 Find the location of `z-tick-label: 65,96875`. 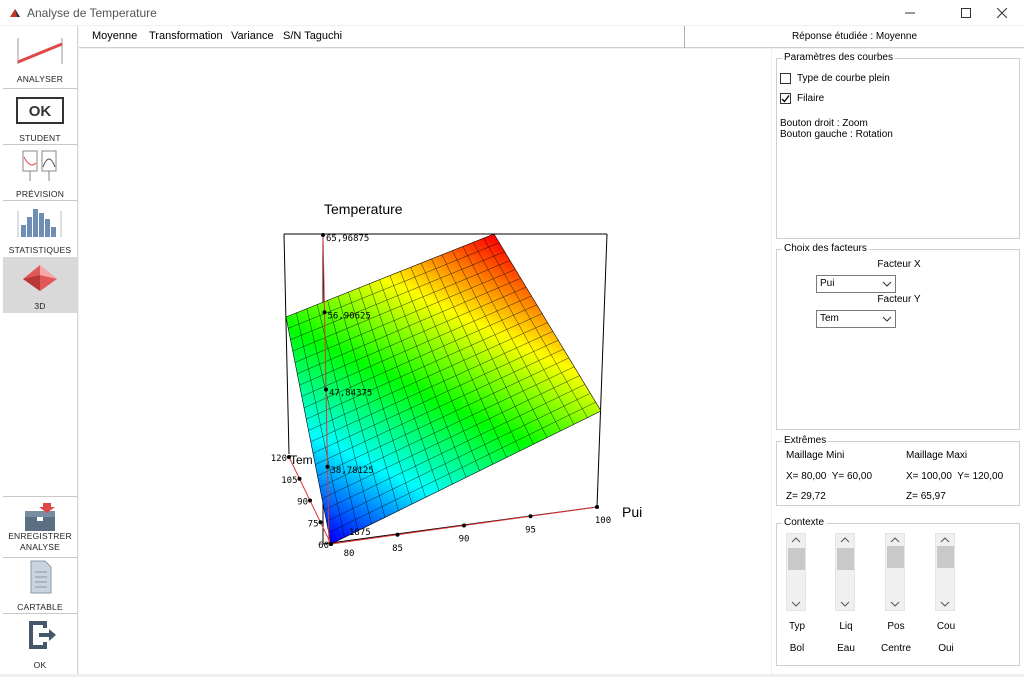

z-tick-label: 65,96875 is located at coordinates (347, 239).